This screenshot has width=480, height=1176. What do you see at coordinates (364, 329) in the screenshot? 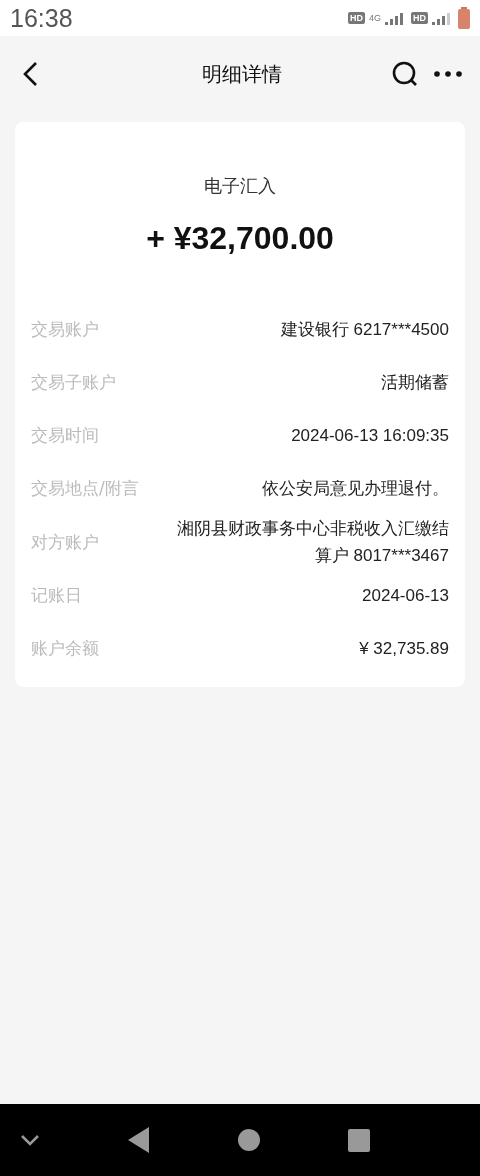
I see `detail-value: 建设银行 6217***4500` at bounding box center [364, 329].